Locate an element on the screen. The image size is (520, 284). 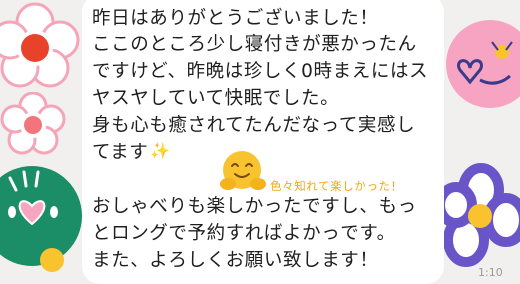
message-line-4: ヤスヤしていて快眠でした。 is located at coordinates (216, 98).